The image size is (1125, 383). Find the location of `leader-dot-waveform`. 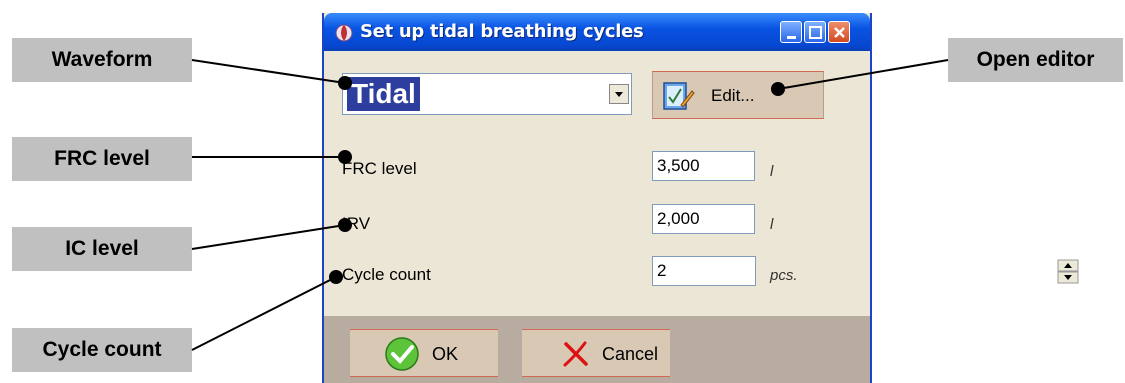

leader-dot-waveform is located at coordinates (345, 83).